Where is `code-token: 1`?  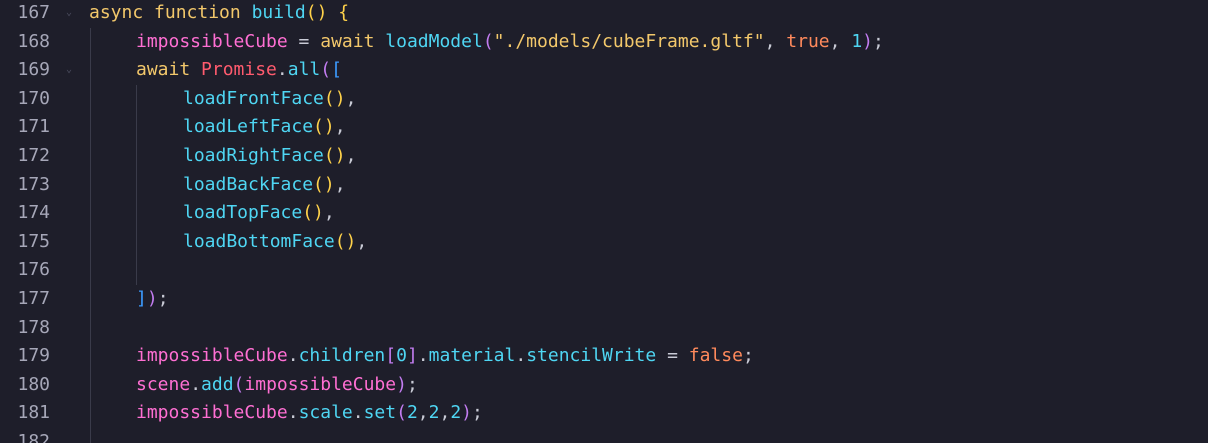 code-token: 1 is located at coordinates (857, 41).